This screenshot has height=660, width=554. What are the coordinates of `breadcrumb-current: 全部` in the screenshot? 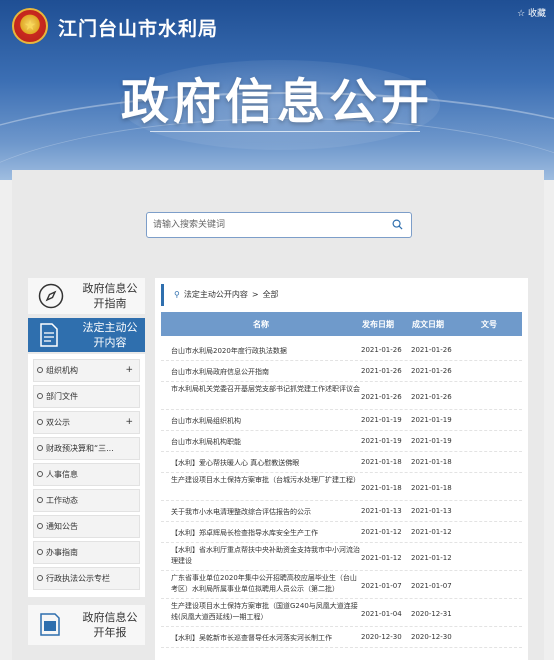 It's located at (270, 294).